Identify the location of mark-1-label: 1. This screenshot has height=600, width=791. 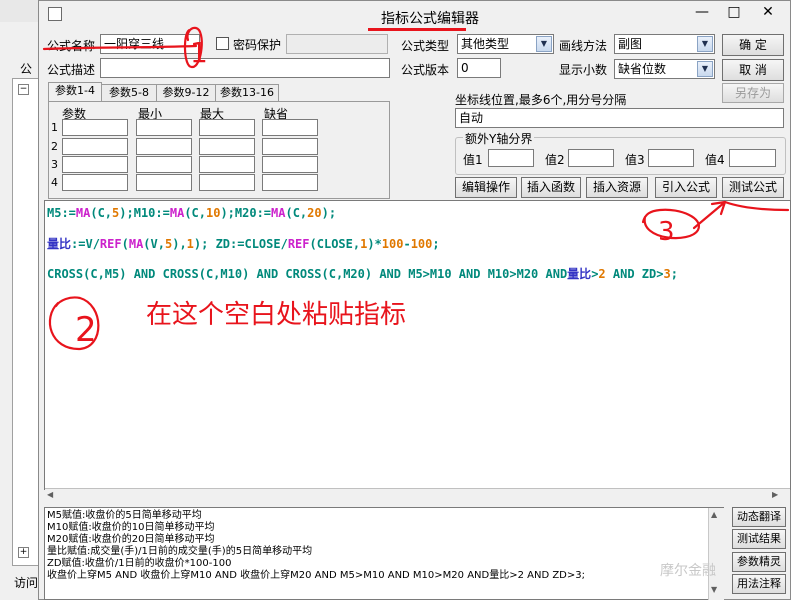
(199, 52).